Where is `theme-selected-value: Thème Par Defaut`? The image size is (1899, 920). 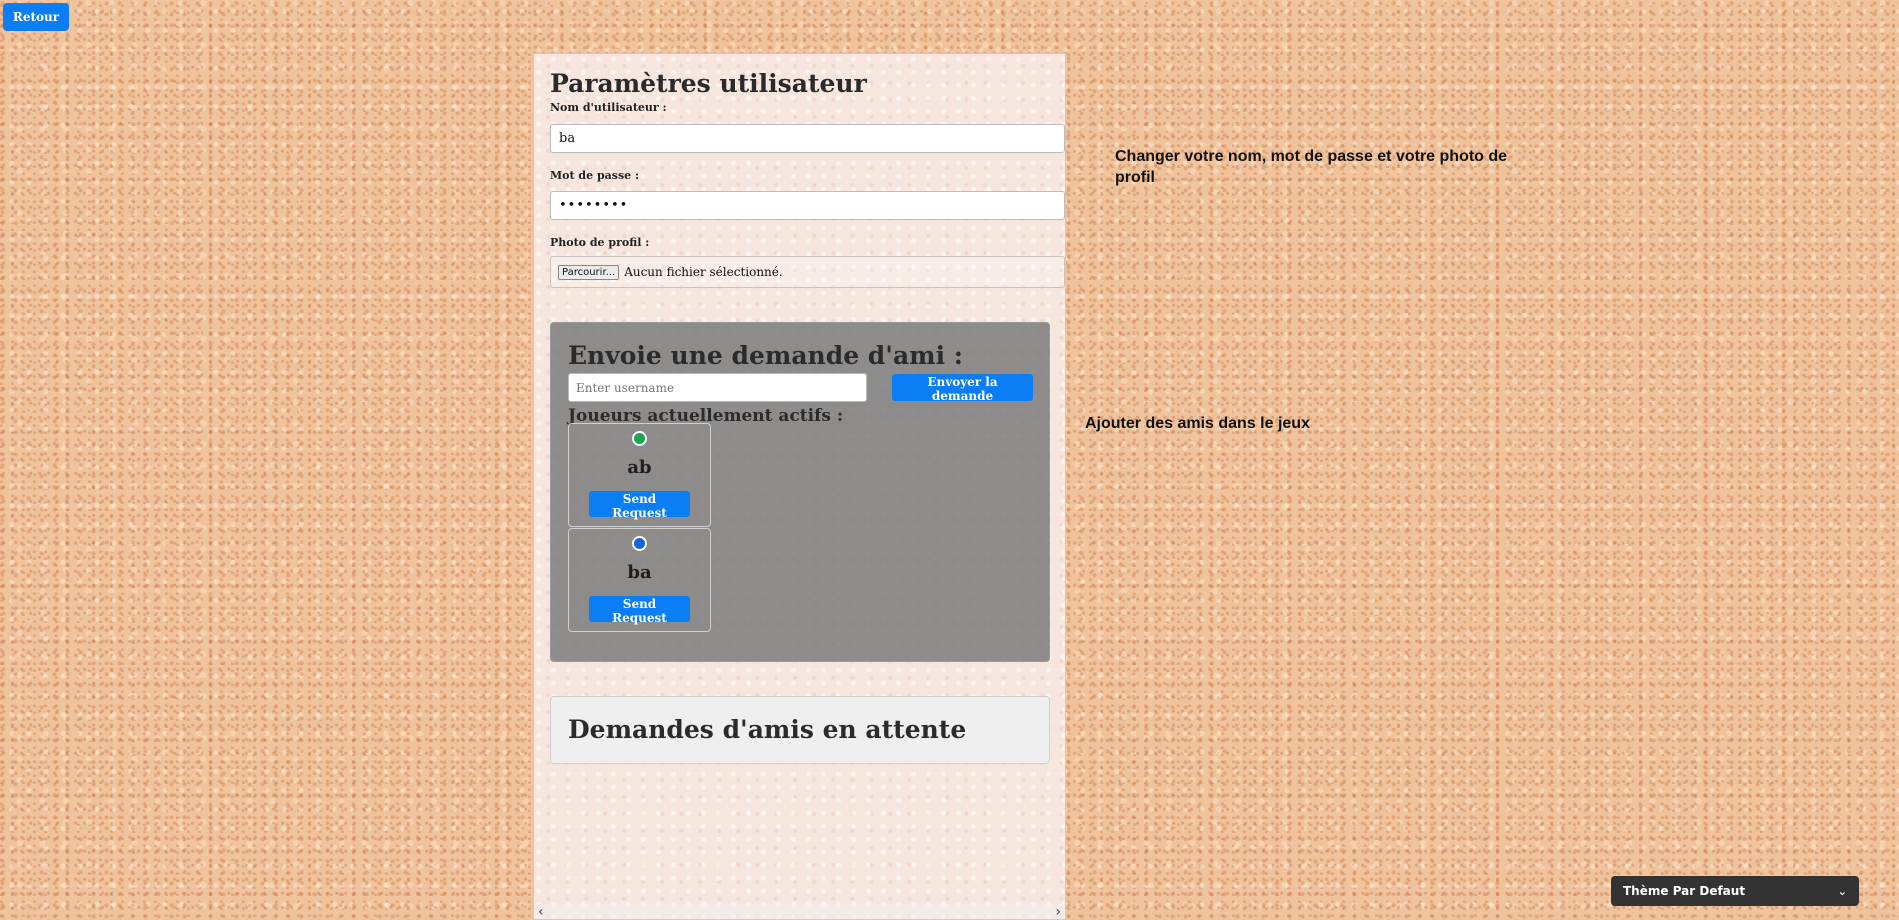
theme-selected-value: Thème Par Defaut is located at coordinates (1684, 891).